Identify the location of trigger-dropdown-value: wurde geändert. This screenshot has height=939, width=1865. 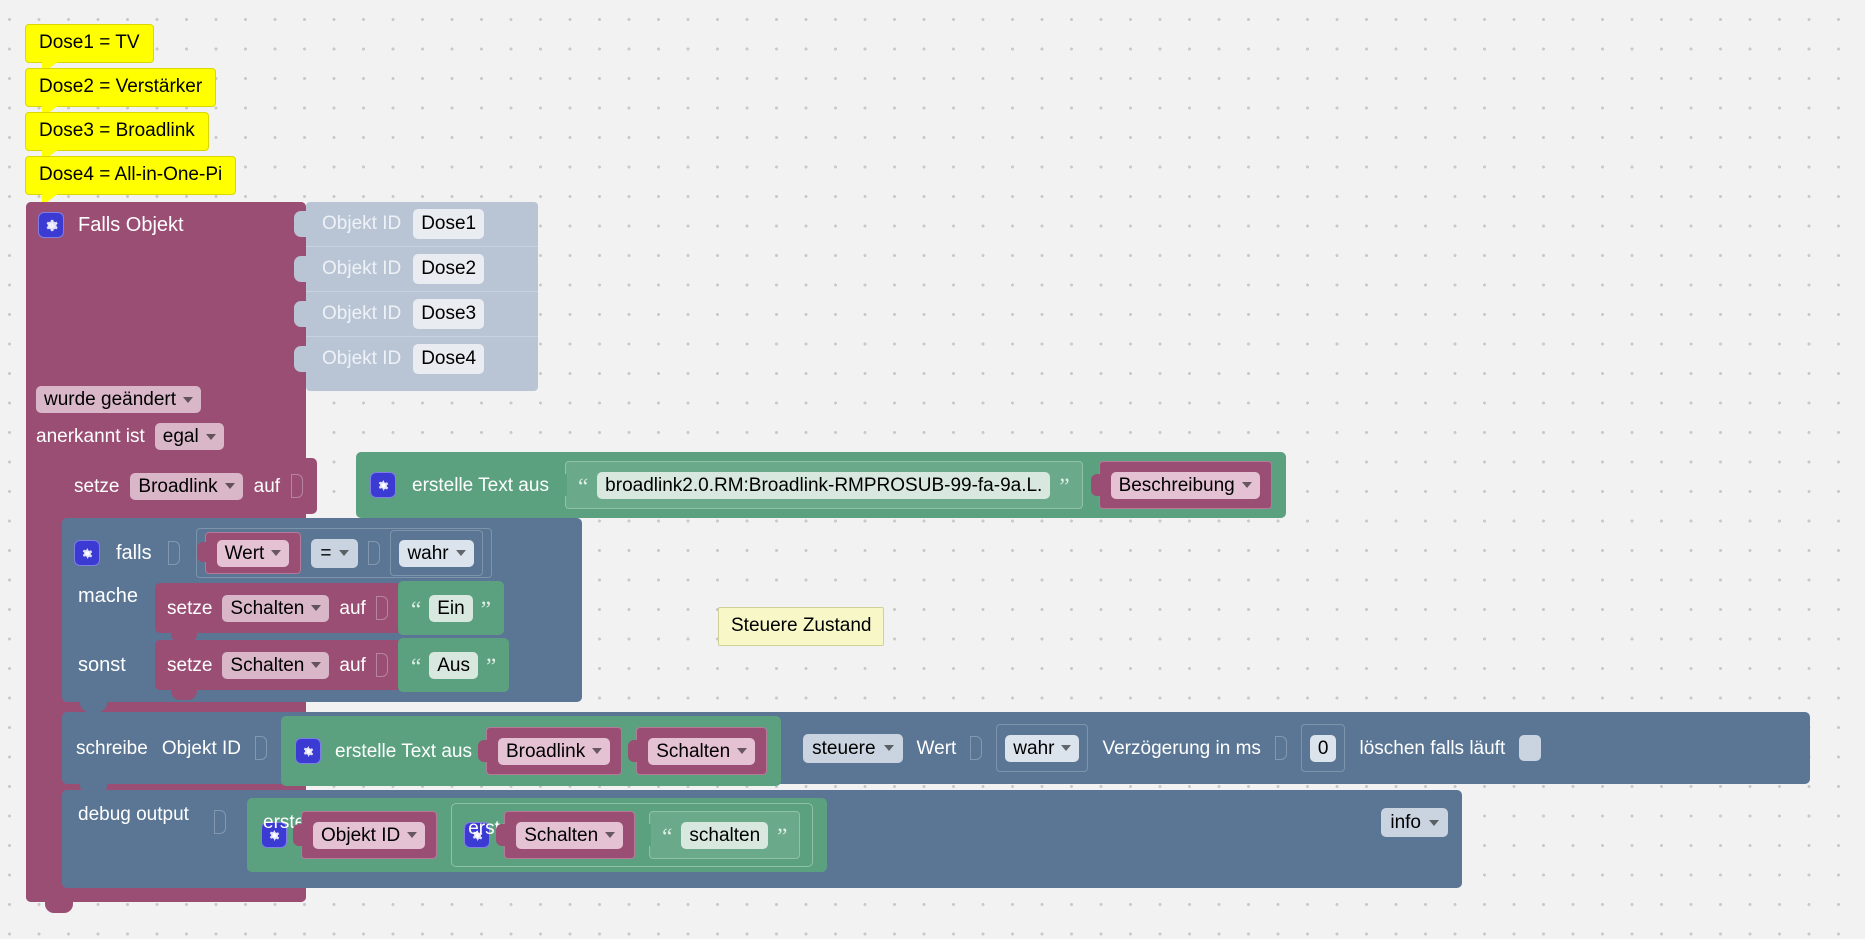
(110, 399).